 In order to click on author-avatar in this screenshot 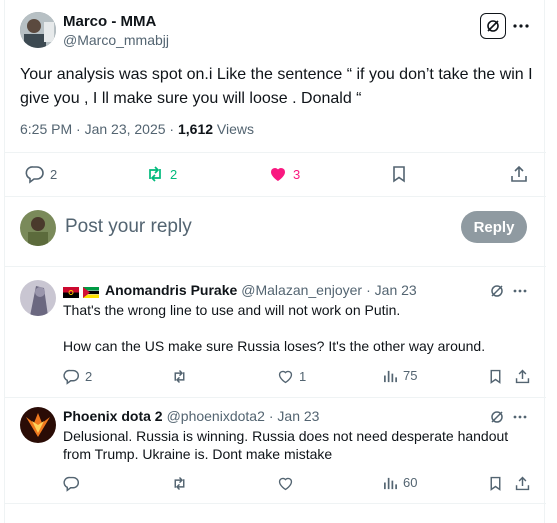, I will do `click(38, 30)`.